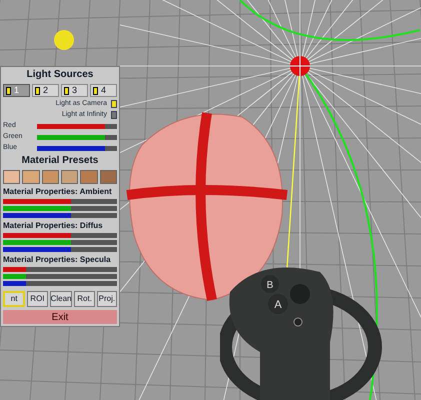  Describe the element at coordinates (61, 299) in the screenshot. I see `tool-button: Clean` at that location.